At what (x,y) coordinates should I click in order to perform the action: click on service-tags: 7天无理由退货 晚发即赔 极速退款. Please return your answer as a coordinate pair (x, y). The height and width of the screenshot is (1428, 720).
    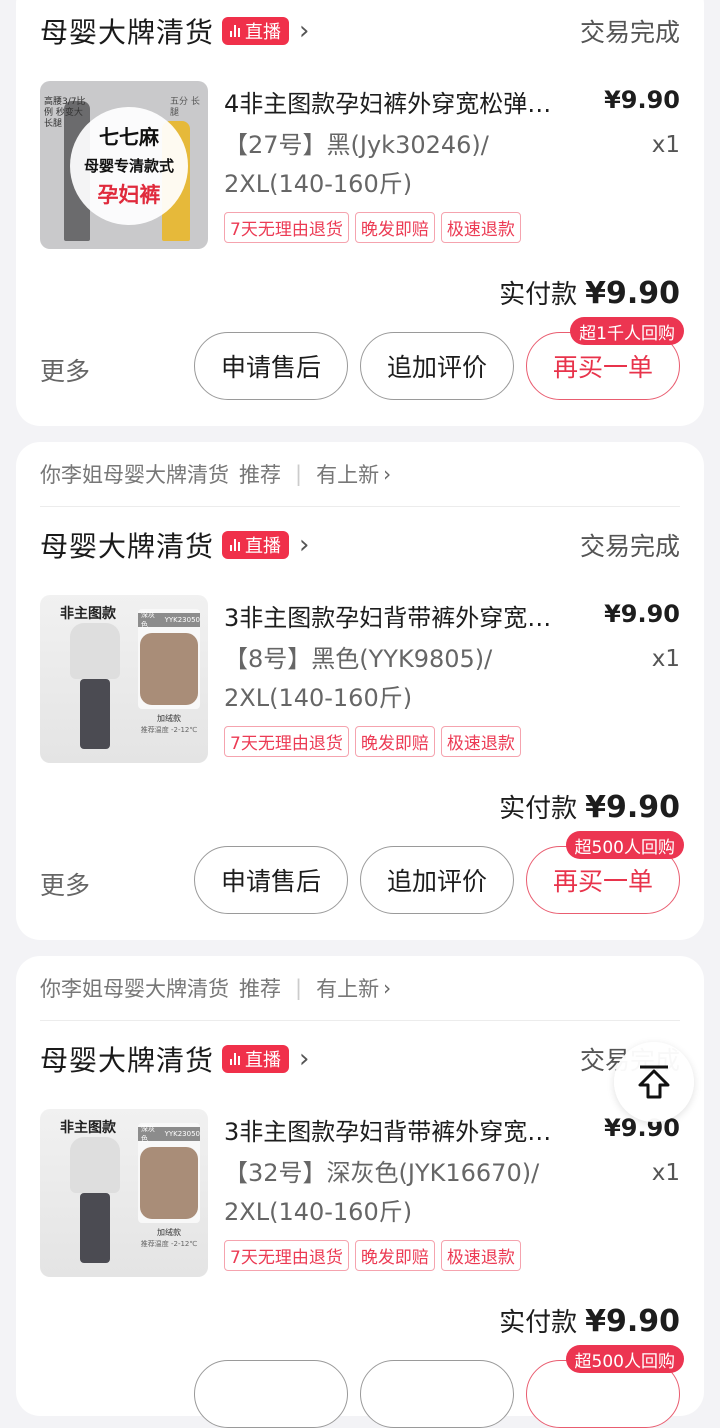
    Looking at the image, I should click on (372, 227).